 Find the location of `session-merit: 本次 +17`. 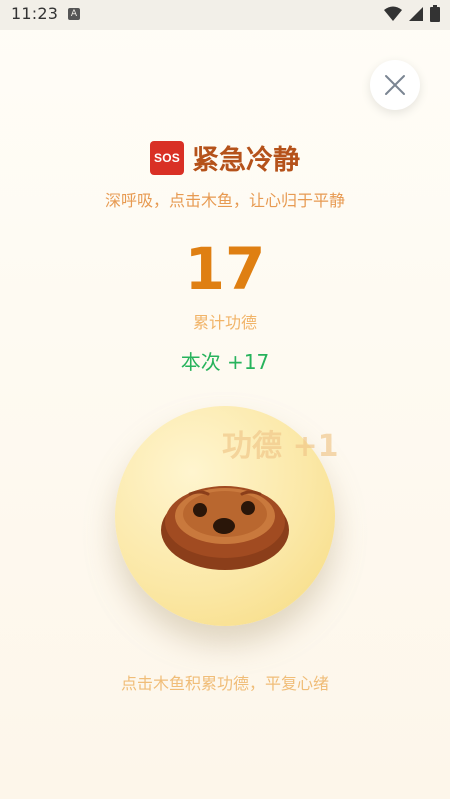

session-merit: 本次 +17 is located at coordinates (225, 362).